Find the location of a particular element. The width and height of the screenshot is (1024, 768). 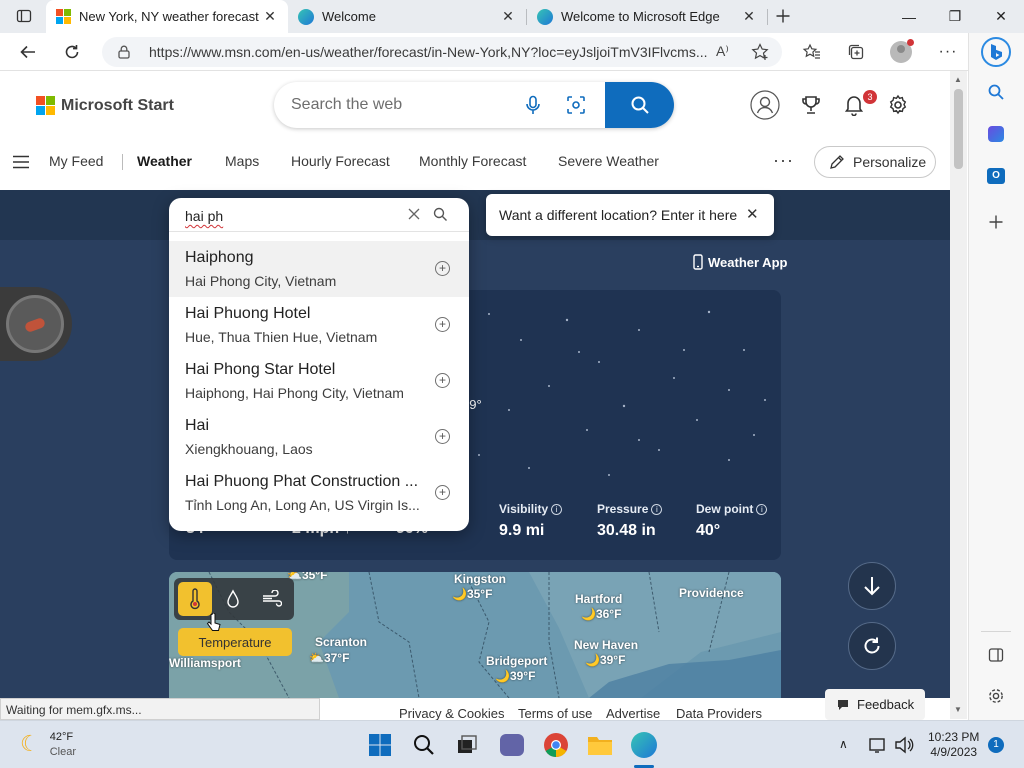

scroll-down-icon: ▼ is located at coordinates (958, 709).